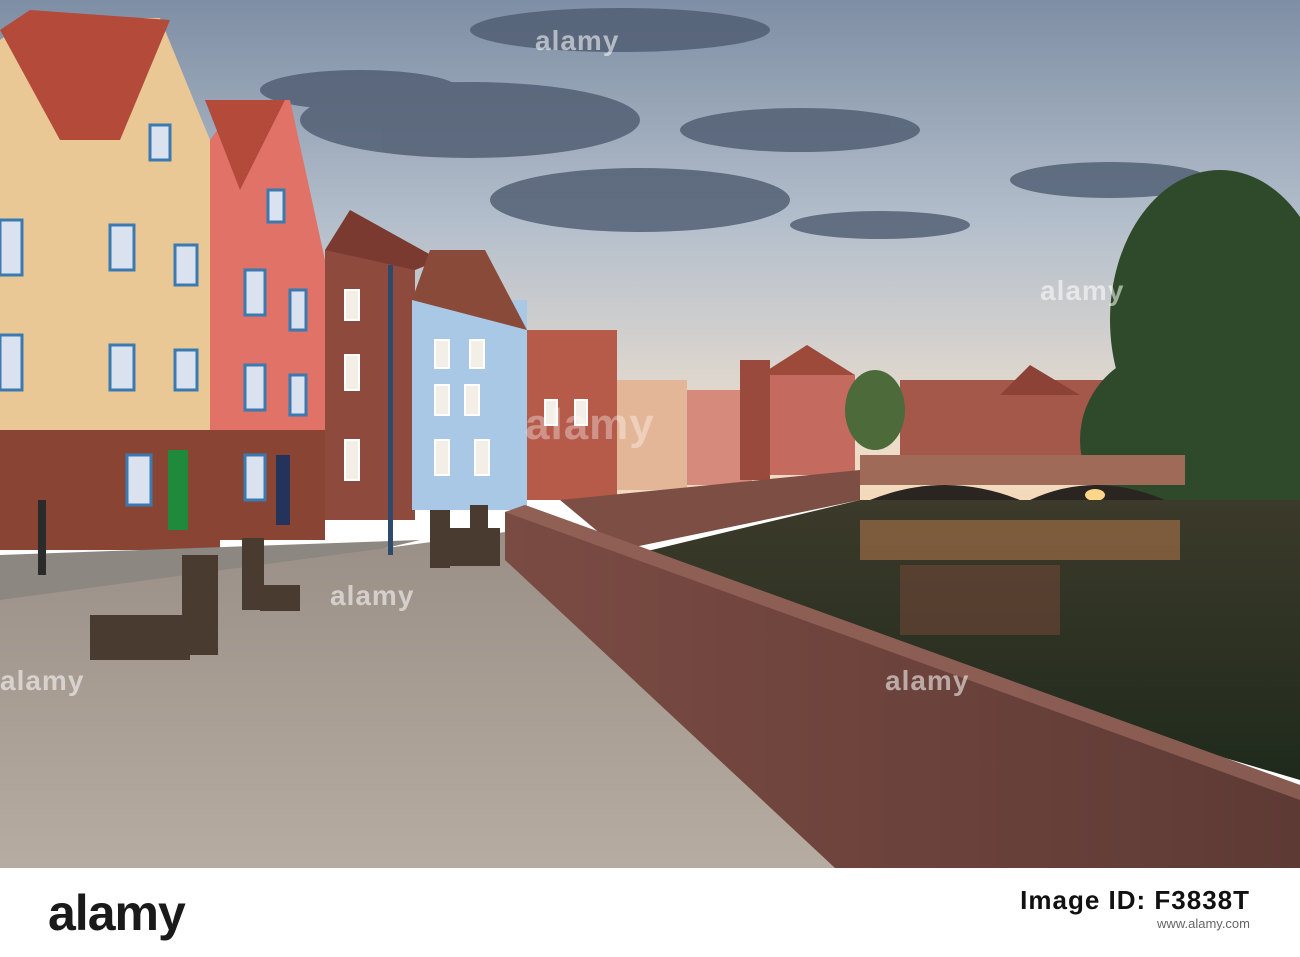  Describe the element at coordinates (807, 425) in the screenshot. I see `pub-building` at that location.